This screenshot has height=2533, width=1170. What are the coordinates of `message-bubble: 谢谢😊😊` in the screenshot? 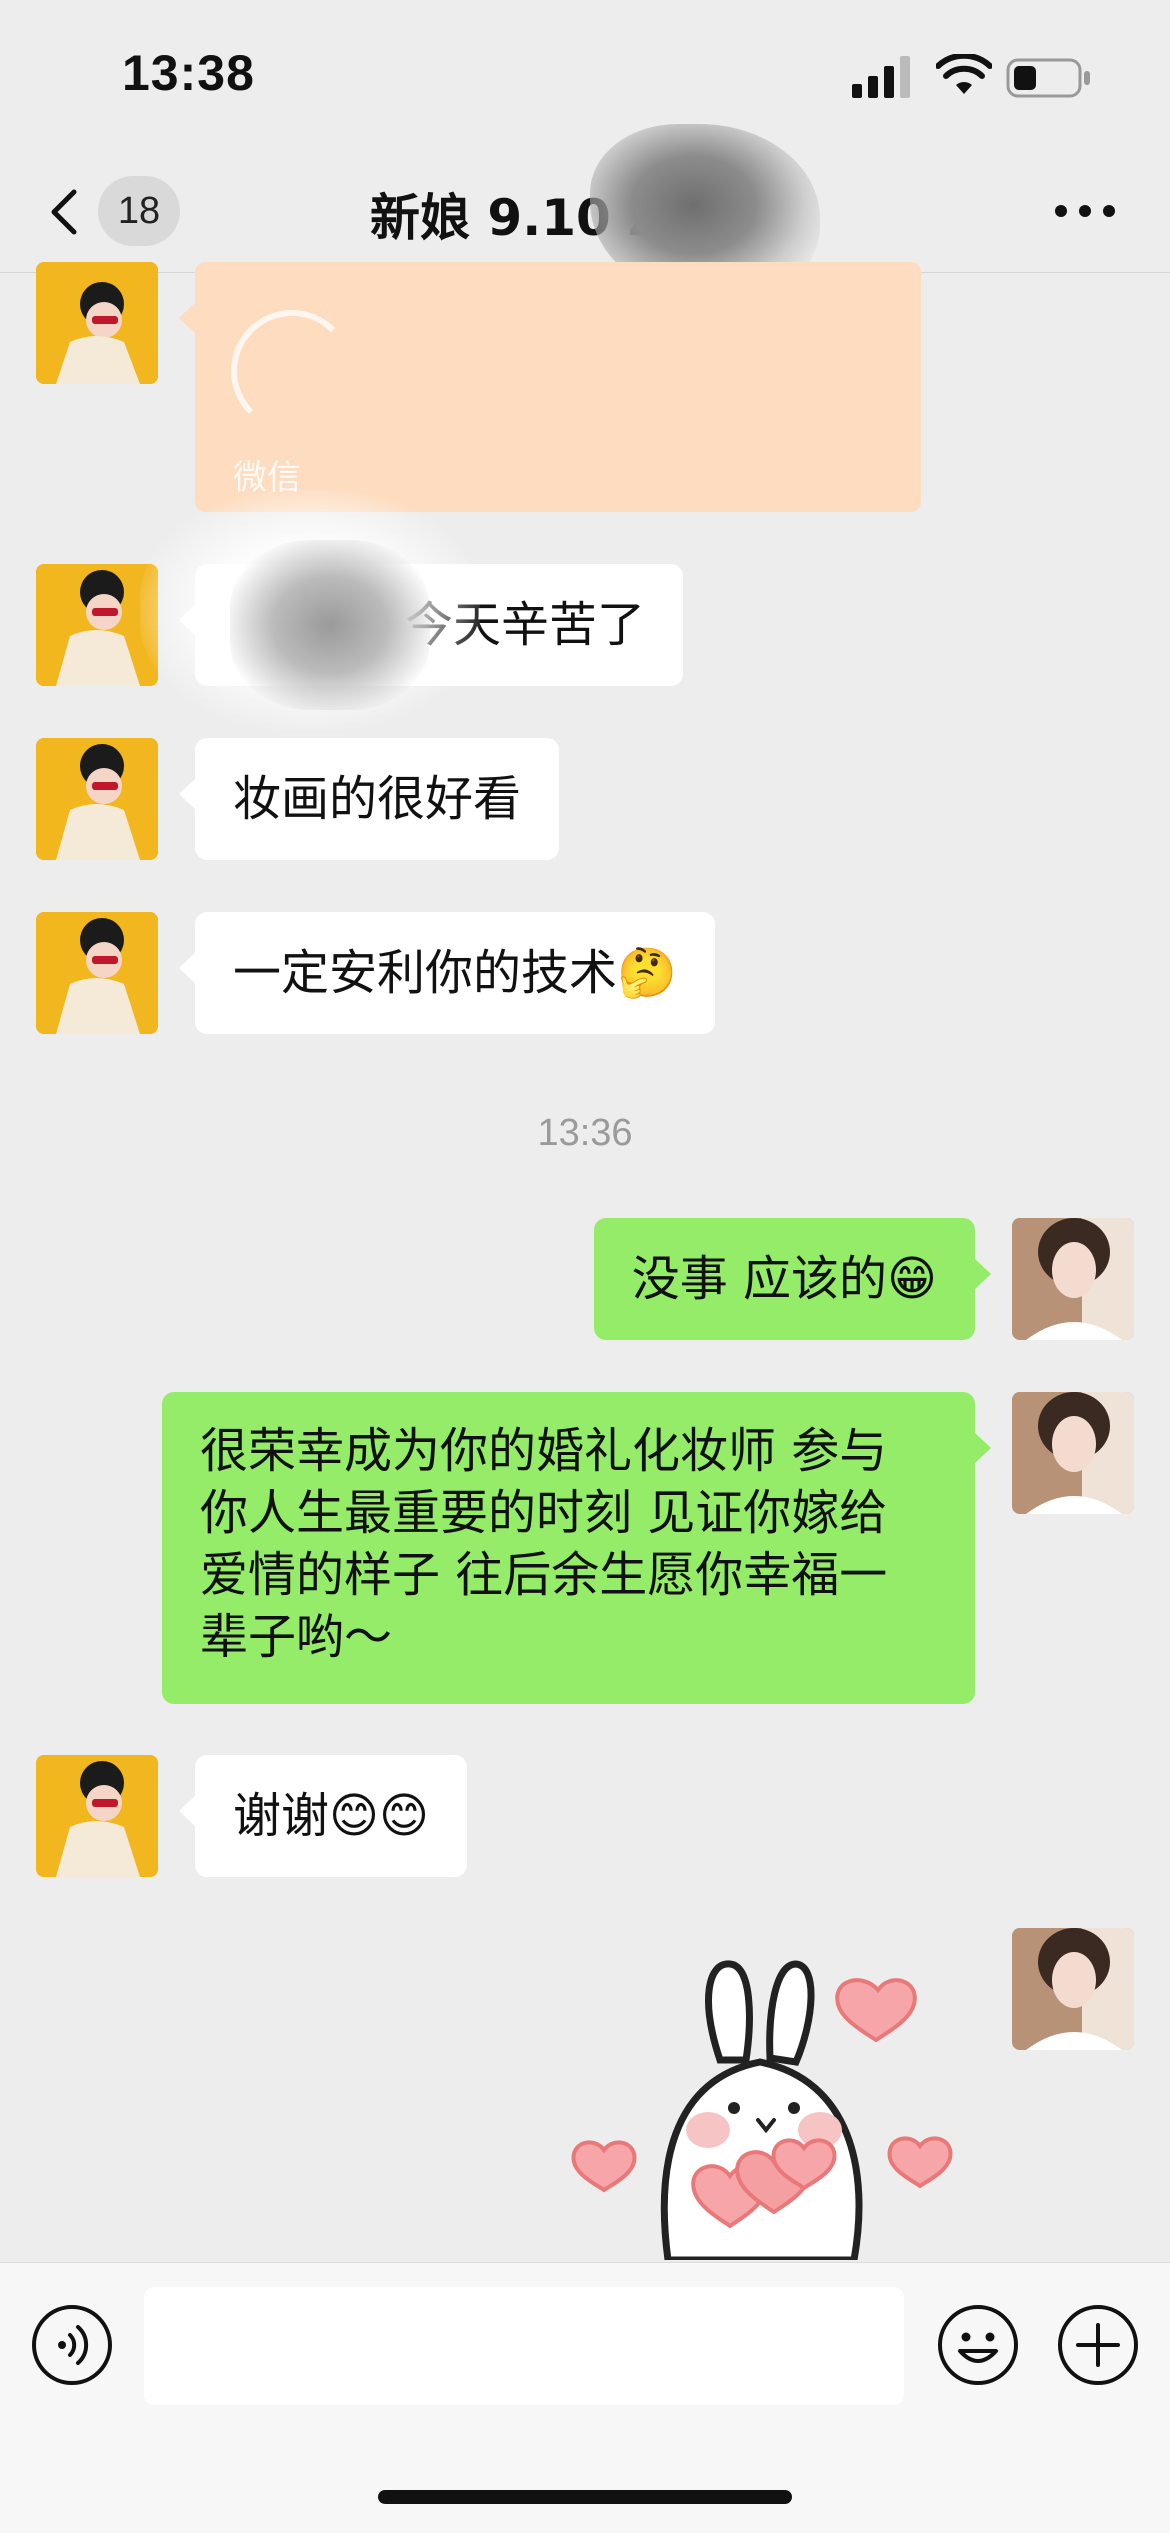 It's located at (323, 1816).